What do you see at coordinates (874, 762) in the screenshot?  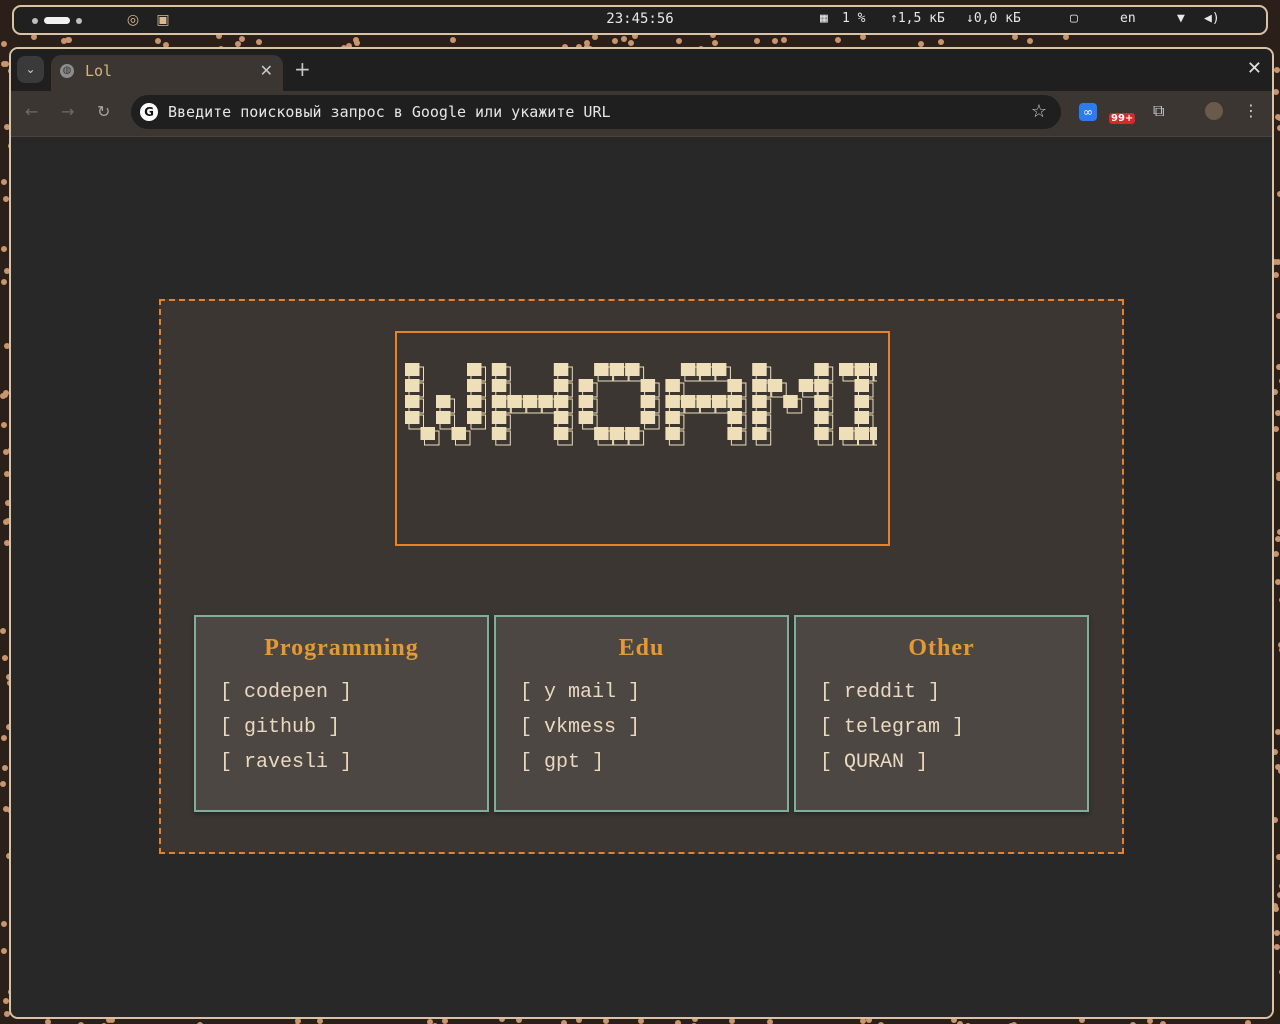 I see `link-quran: QURAN` at bounding box center [874, 762].